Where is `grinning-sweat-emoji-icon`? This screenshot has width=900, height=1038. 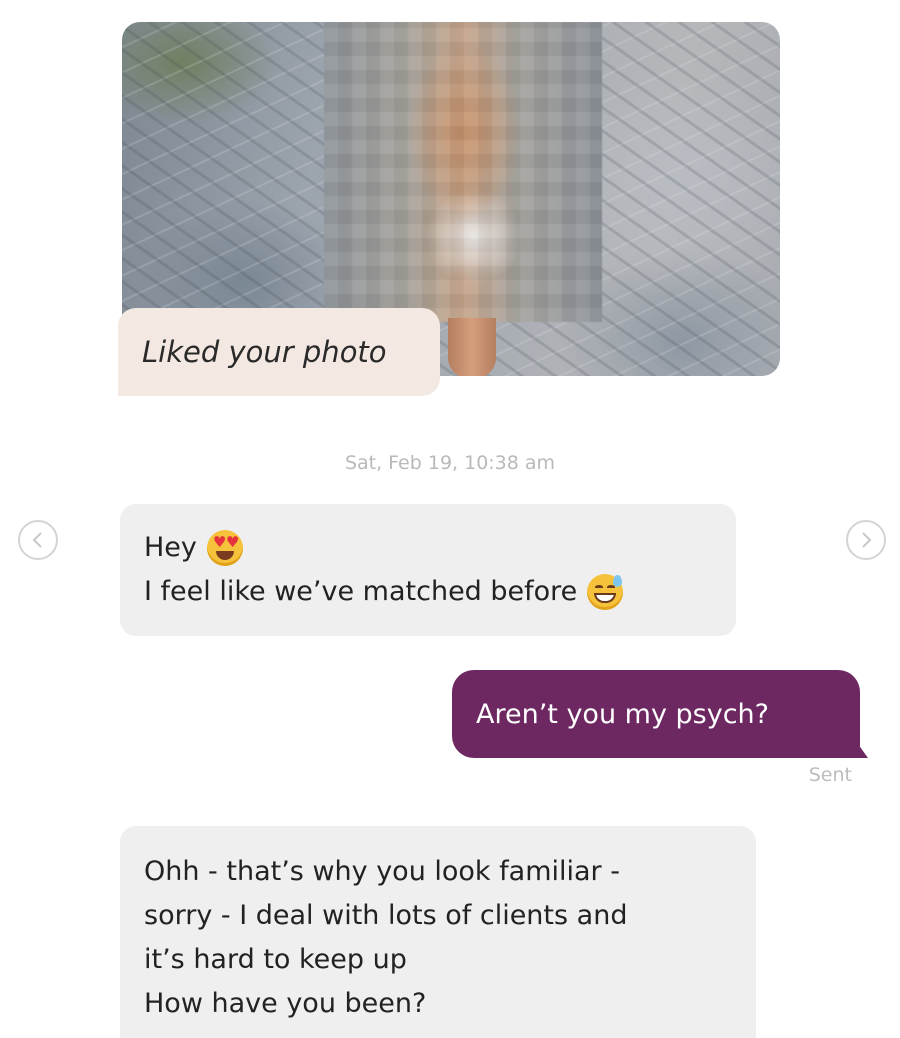
grinning-sweat-emoji-icon is located at coordinates (605, 592).